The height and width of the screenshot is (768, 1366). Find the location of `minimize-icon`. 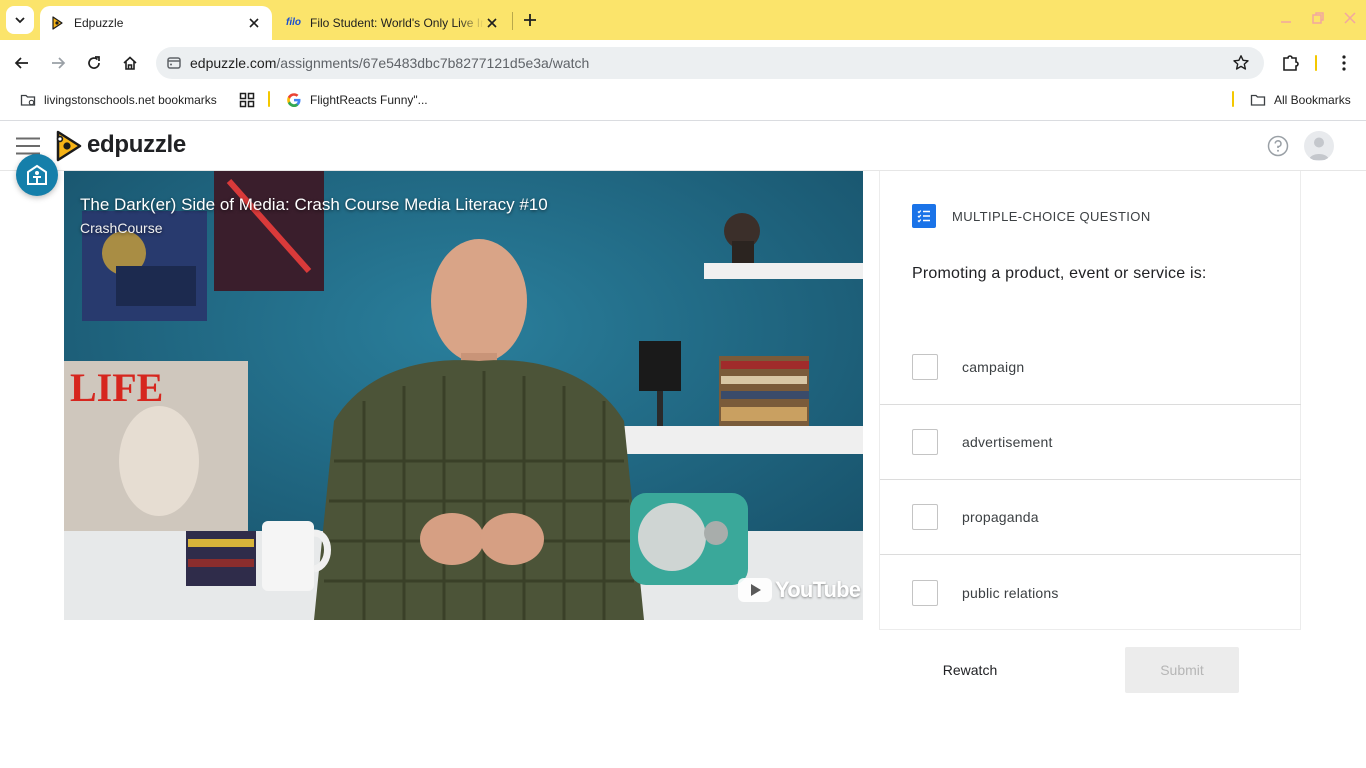

minimize-icon is located at coordinates (1286, 18).